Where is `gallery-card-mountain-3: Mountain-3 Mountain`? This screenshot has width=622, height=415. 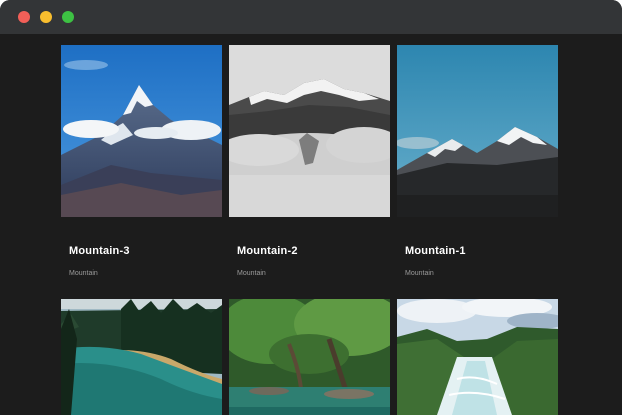 gallery-card-mountain-3: Mountain-3 Mountain is located at coordinates (141, 165).